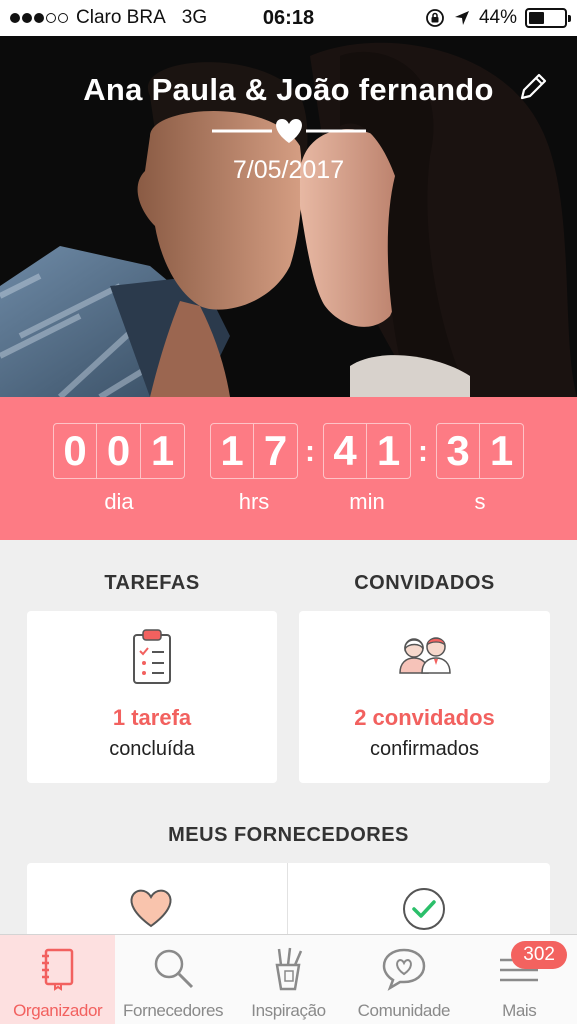  Describe the element at coordinates (502, 451) in the screenshot. I see `seconds-digit-2: 1` at that location.